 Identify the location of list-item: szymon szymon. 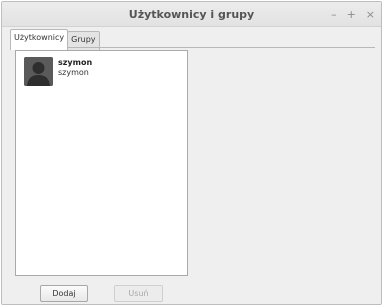
(58, 71).